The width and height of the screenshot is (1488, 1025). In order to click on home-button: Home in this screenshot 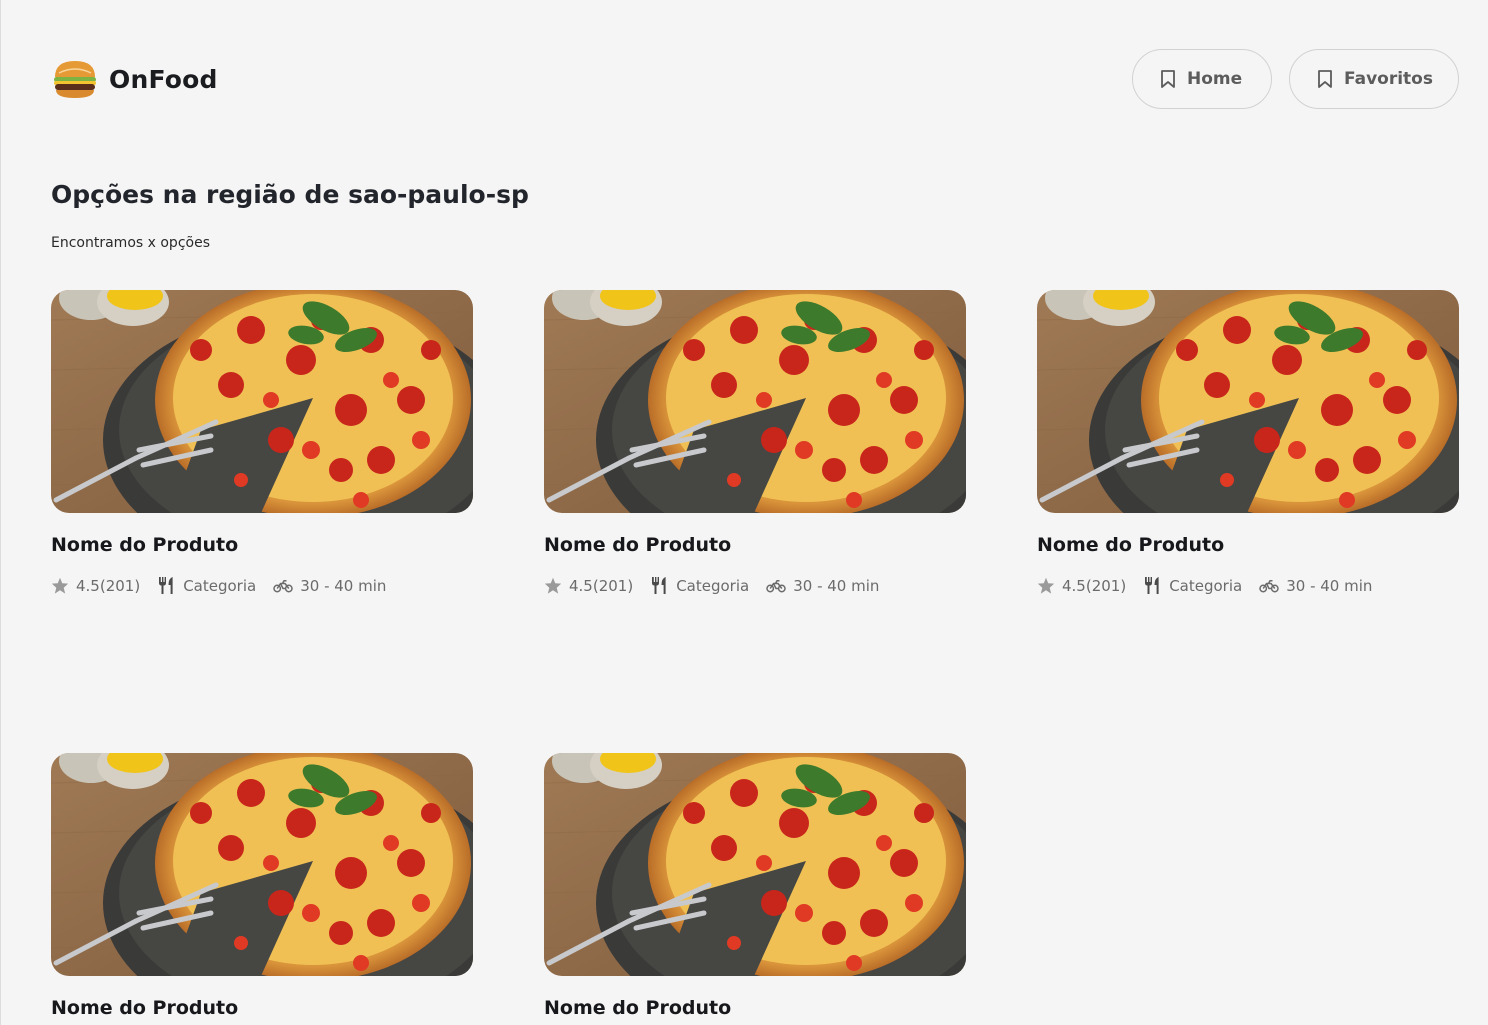, I will do `click(1202, 79)`.